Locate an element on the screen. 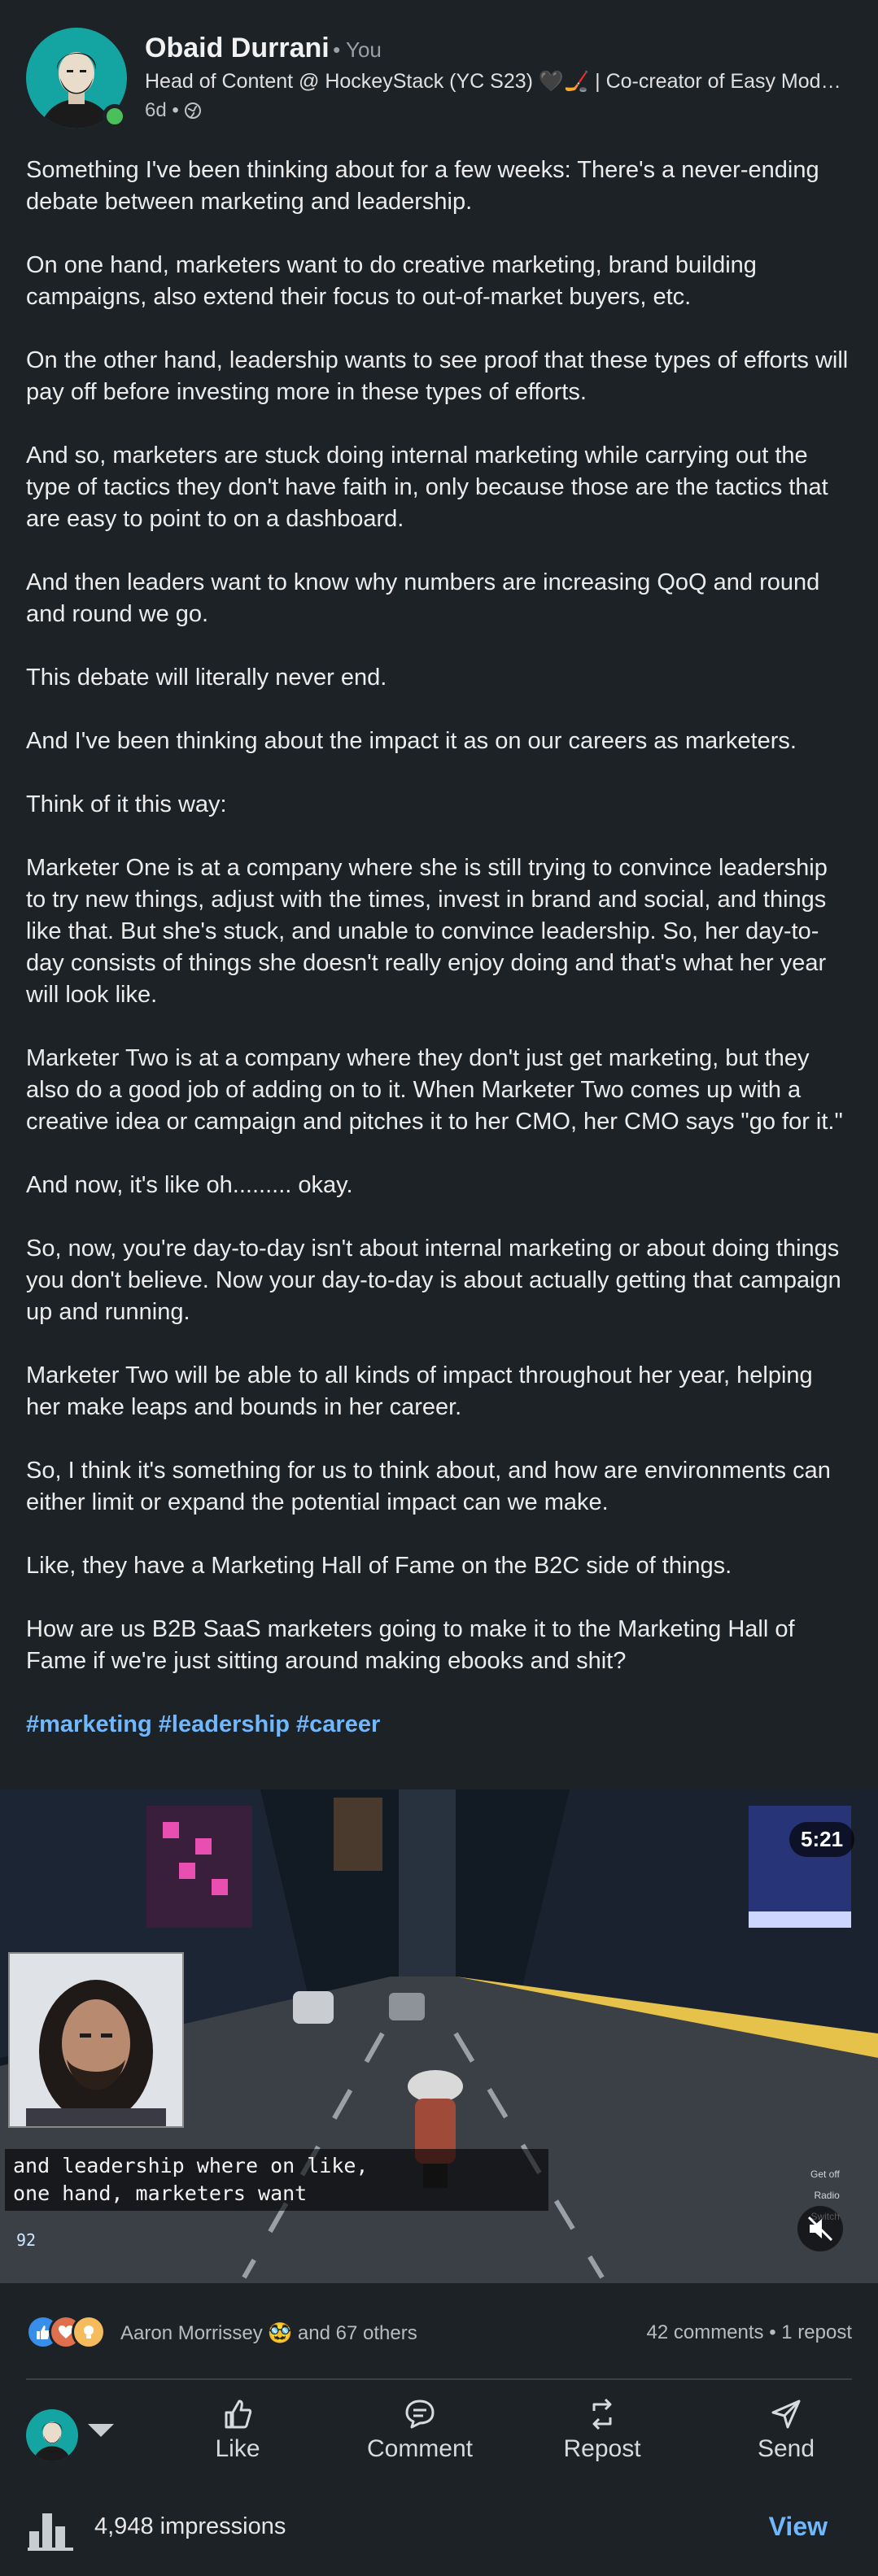 The width and height of the screenshot is (878, 2576). mute-button is located at coordinates (820, 2228).